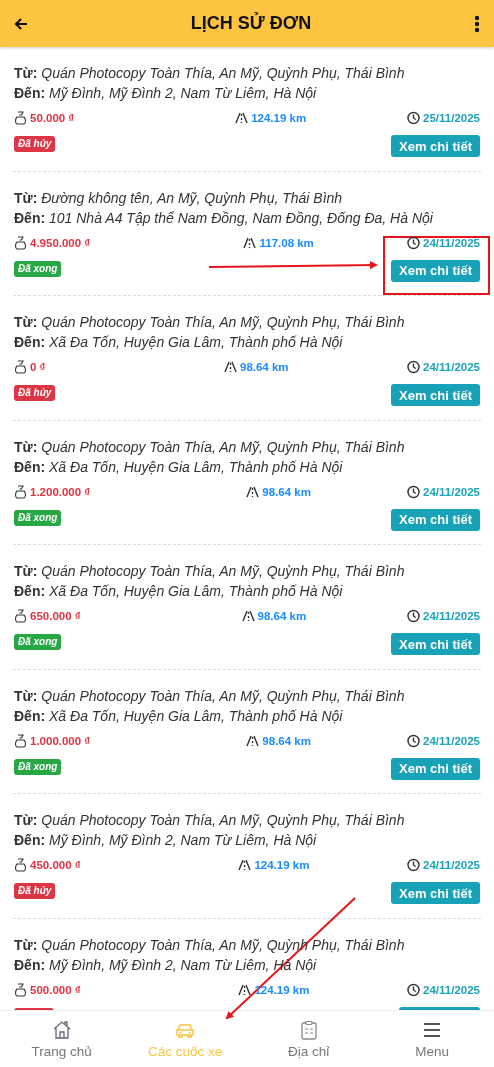 Image resolution: width=494 pixels, height=1067 pixels. I want to click on page-title: LỊCH SỬ ĐƠN, so click(251, 23).